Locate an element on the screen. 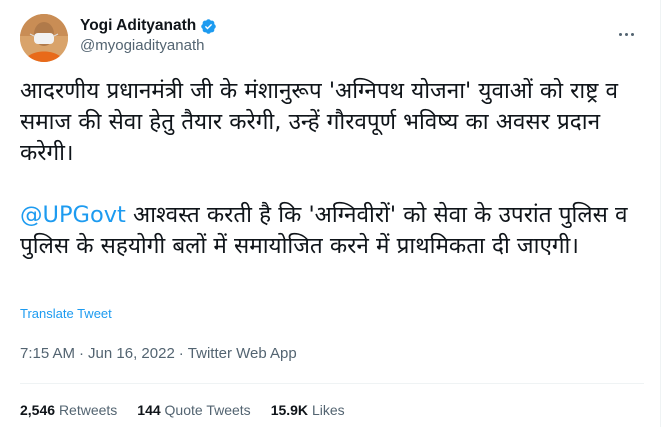 The height and width of the screenshot is (427, 661). tweet-source: Twitter Web App is located at coordinates (242, 353).